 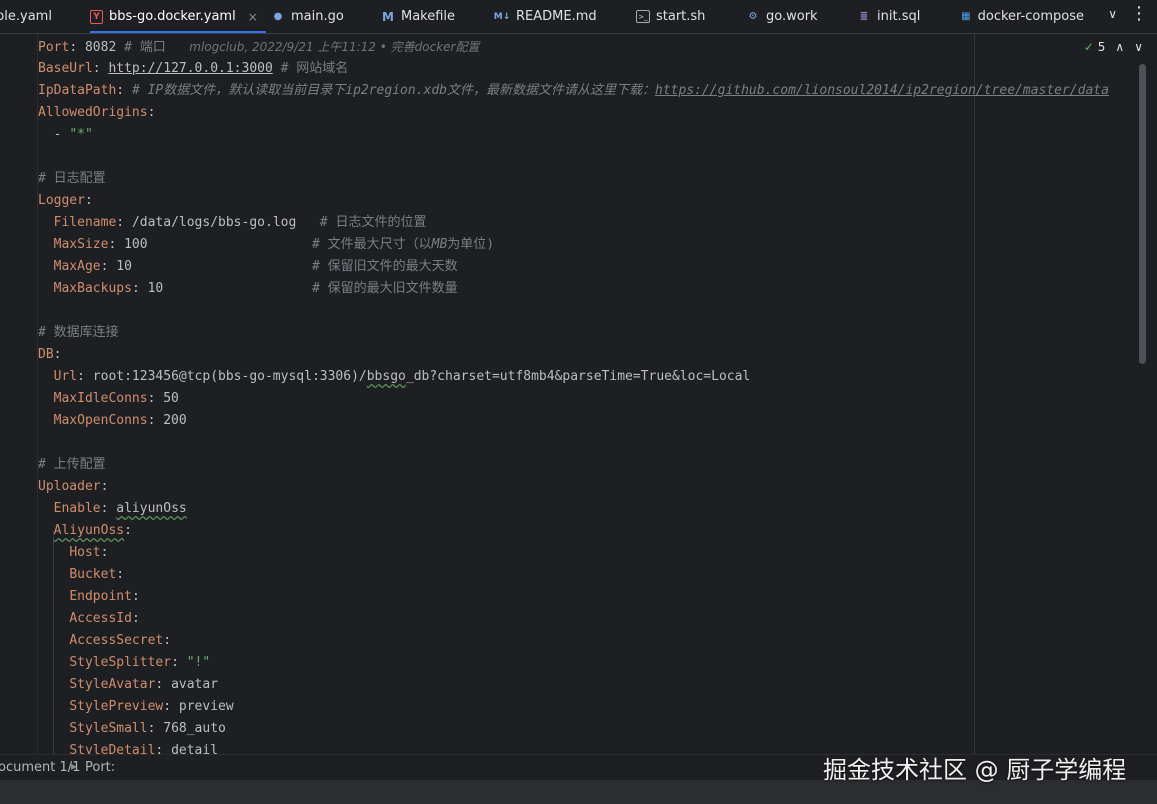 What do you see at coordinates (556, 16) in the screenshot?
I see `tab-label: README.md` at bounding box center [556, 16].